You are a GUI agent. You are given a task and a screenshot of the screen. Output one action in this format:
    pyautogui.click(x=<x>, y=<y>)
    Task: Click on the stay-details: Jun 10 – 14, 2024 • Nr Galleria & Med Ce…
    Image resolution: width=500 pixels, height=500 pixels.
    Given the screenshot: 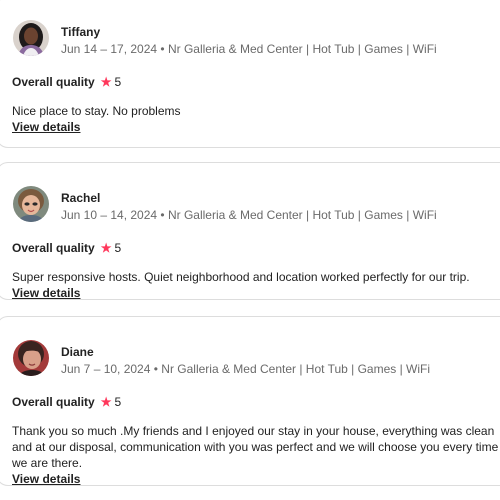 What is the action you would take?
    pyautogui.click(x=249, y=215)
    